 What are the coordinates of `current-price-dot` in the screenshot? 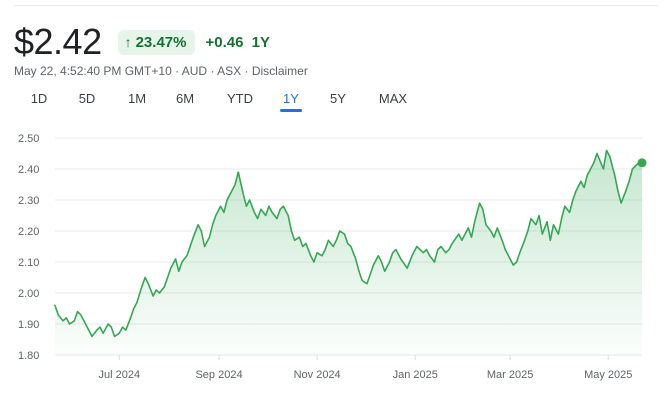 It's located at (642, 163).